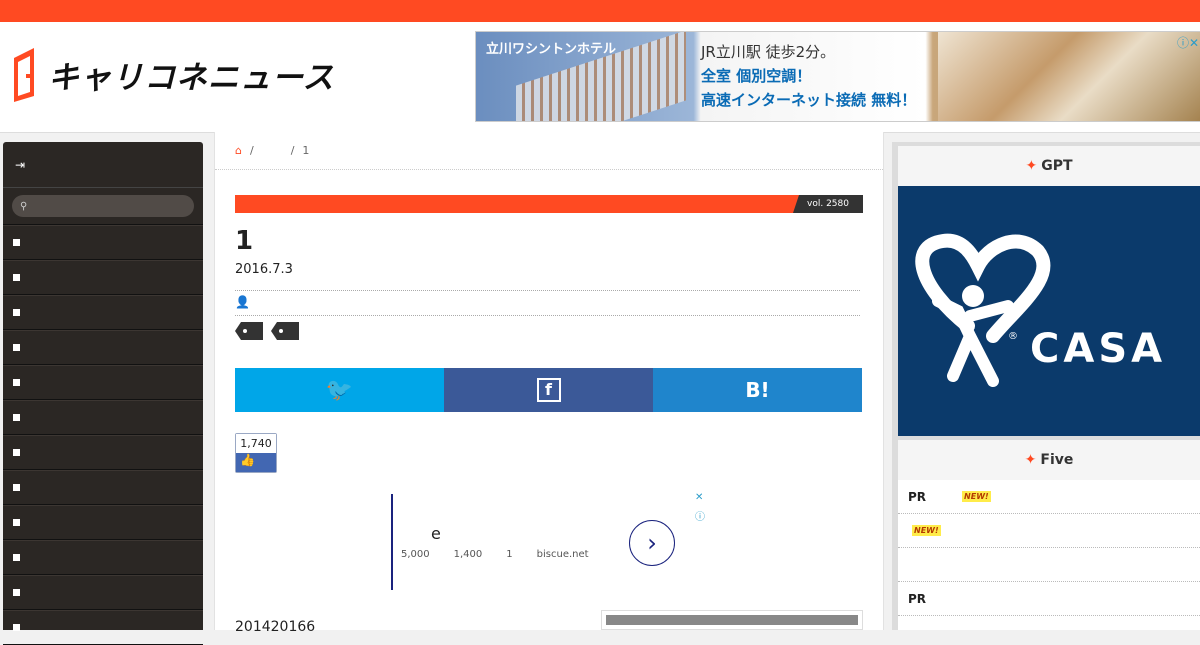 This screenshot has height=645, width=1200. I want to click on logo-mark-icon, so click(25, 74).